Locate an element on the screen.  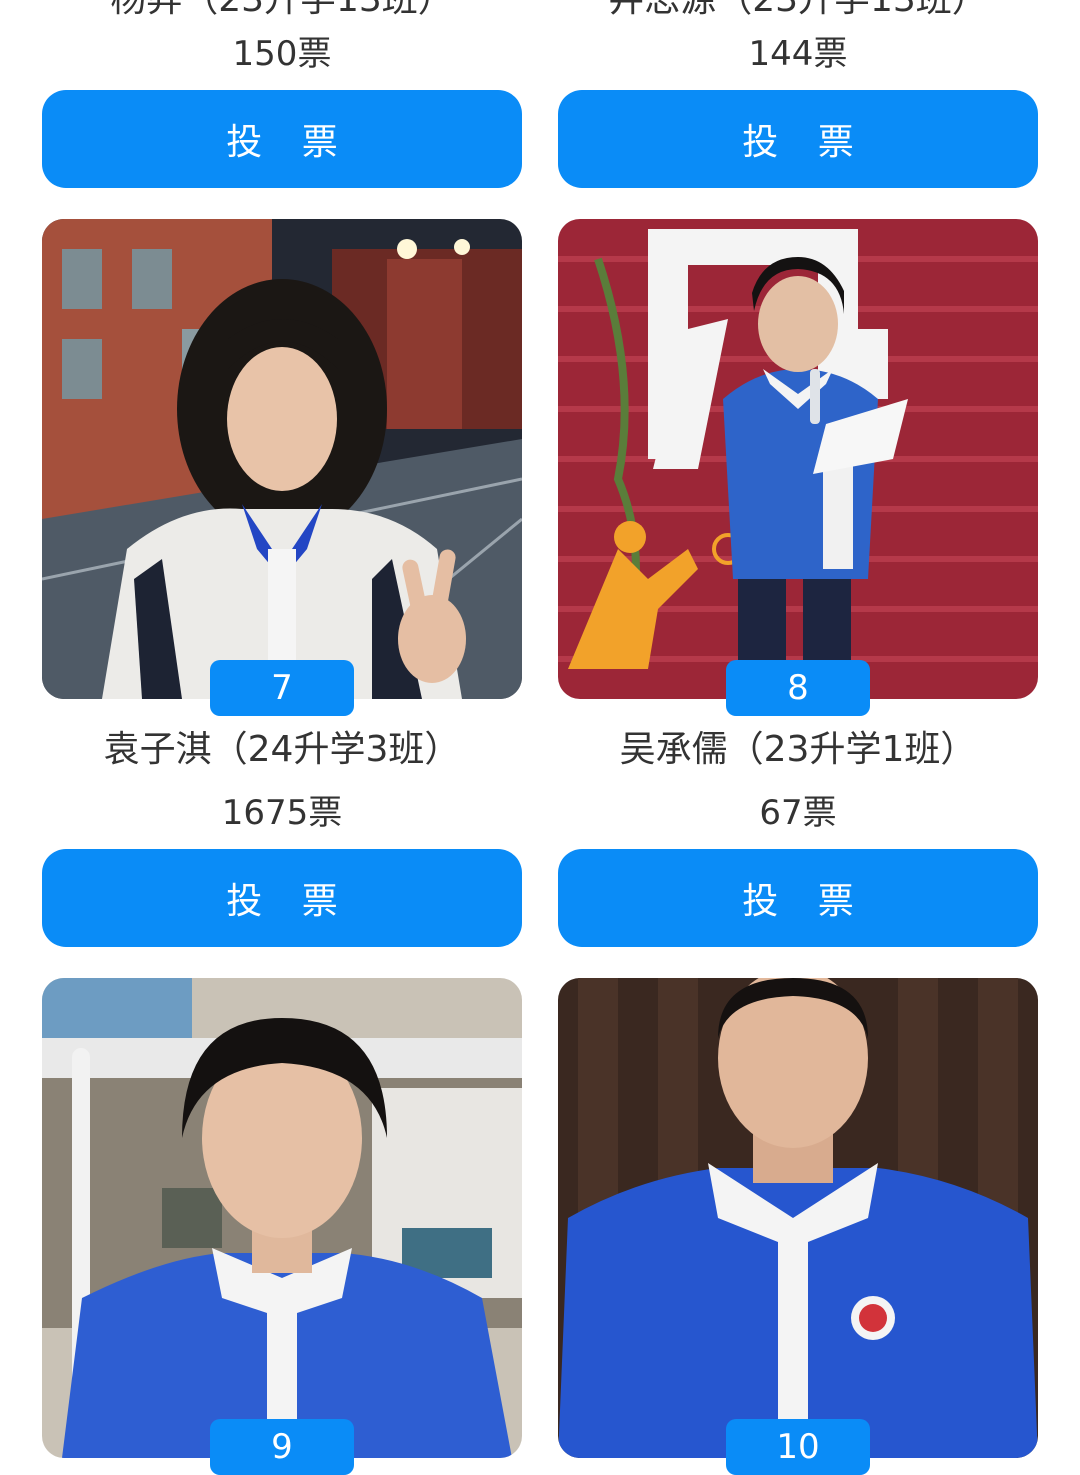
candidate-card-2: 井思源（23升学13班） 144票 投 票 is located at coordinates (798, 95).